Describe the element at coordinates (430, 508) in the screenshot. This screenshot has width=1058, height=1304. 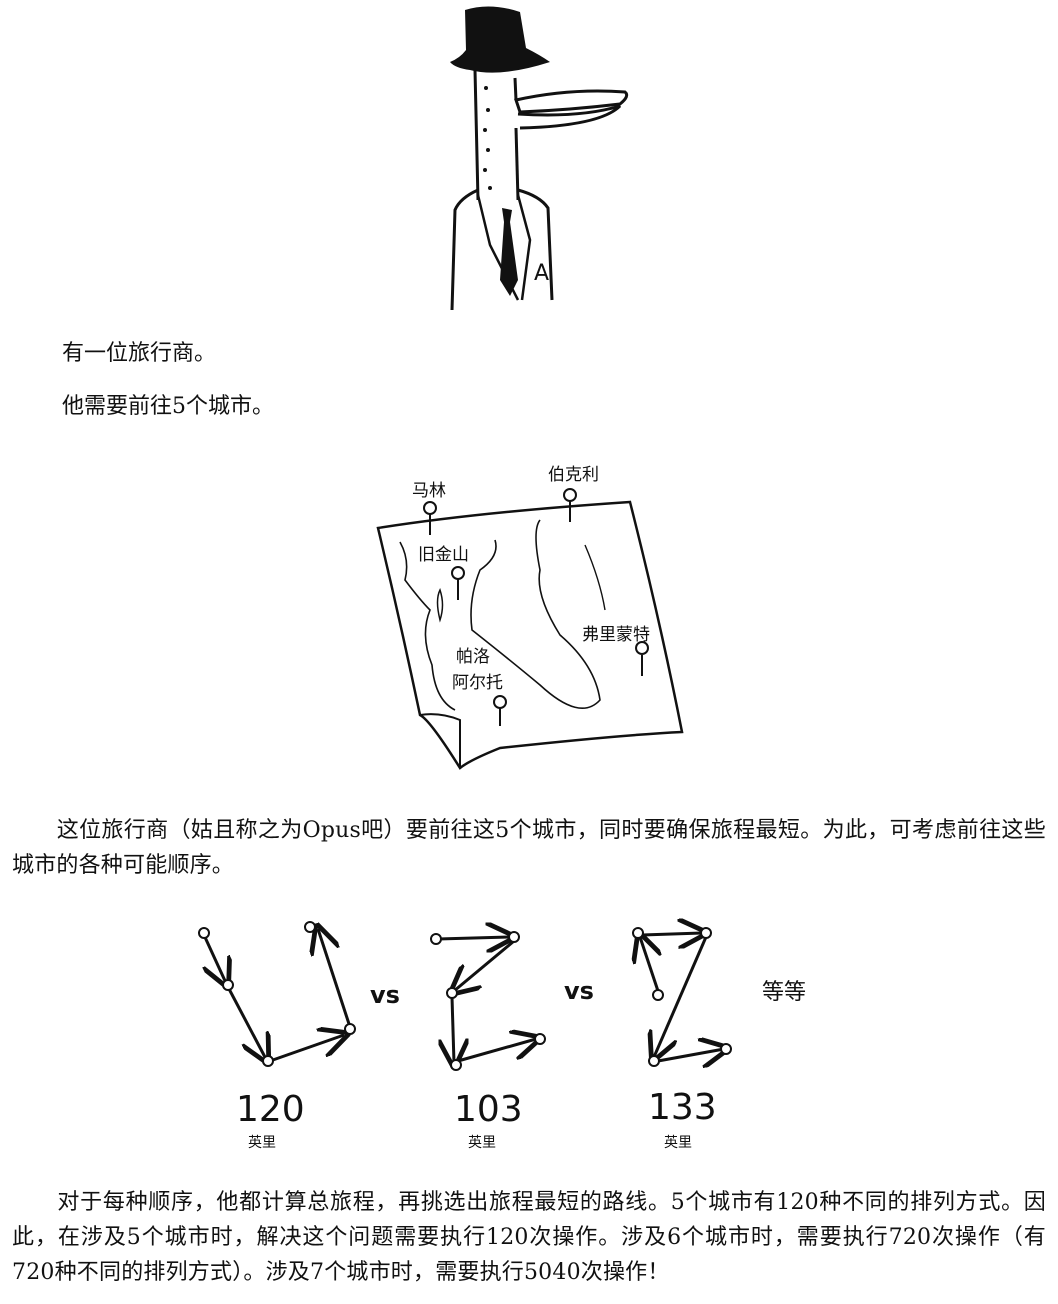
I see `marin-pin-icon` at that location.